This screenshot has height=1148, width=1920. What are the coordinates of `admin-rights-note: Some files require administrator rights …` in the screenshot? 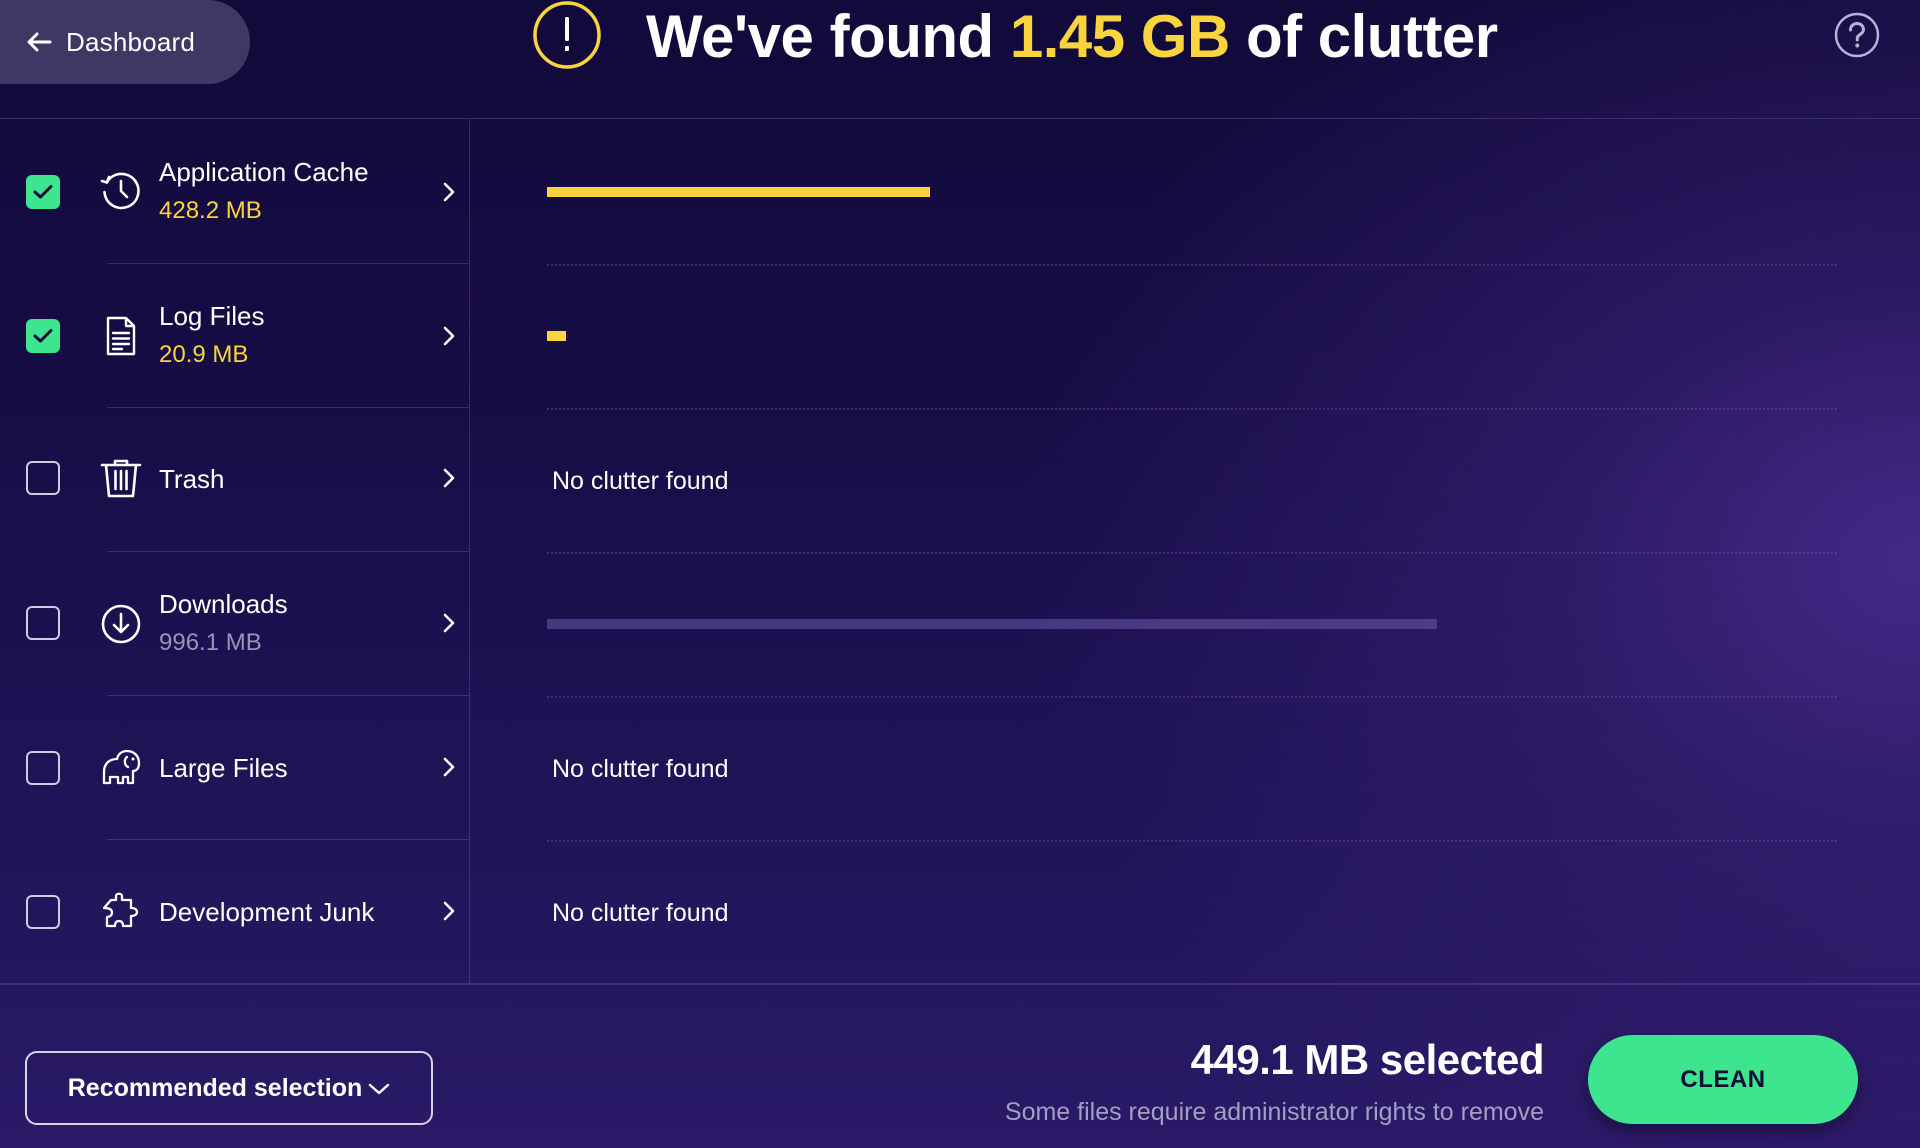 It's located at (1274, 1112).